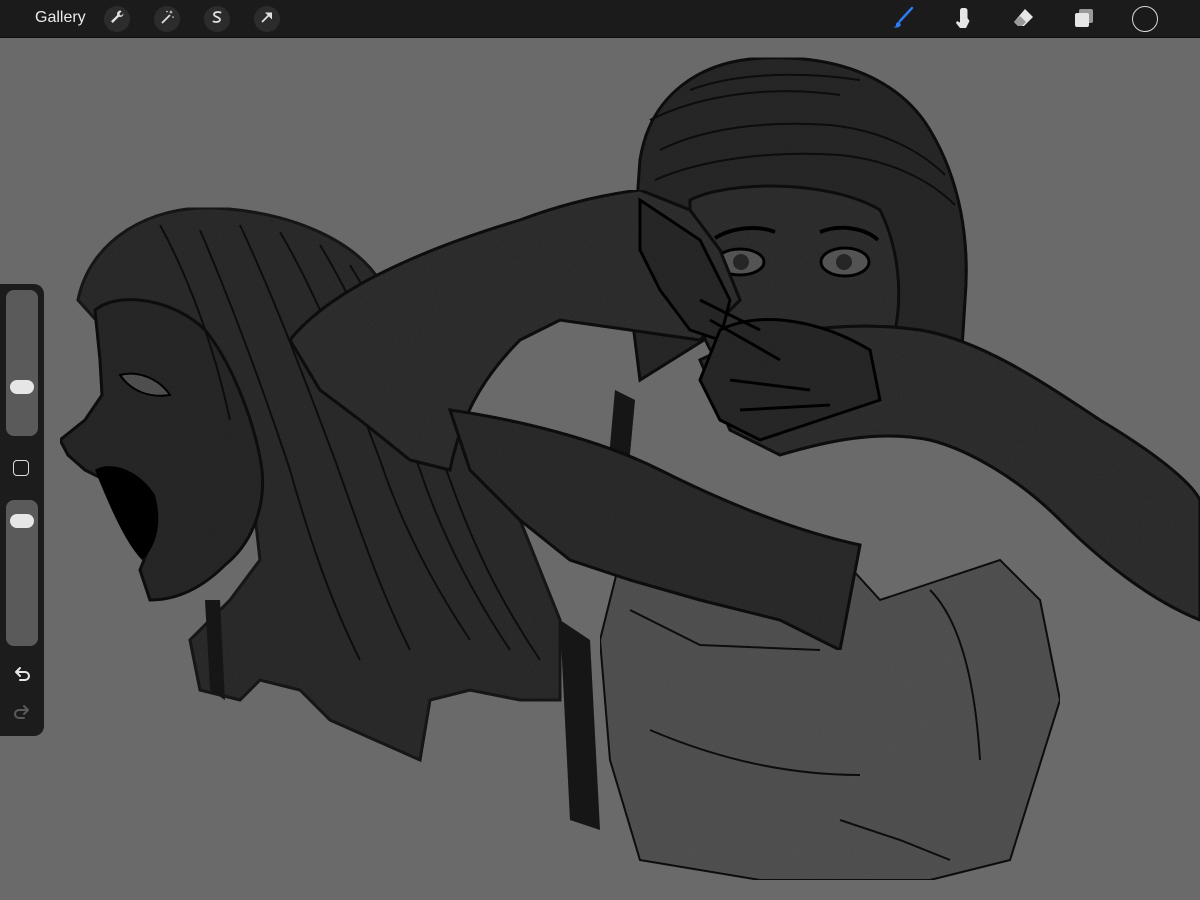 This screenshot has height=900, width=1200. I want to click on eraser-tool-button, so click(1023, 20).